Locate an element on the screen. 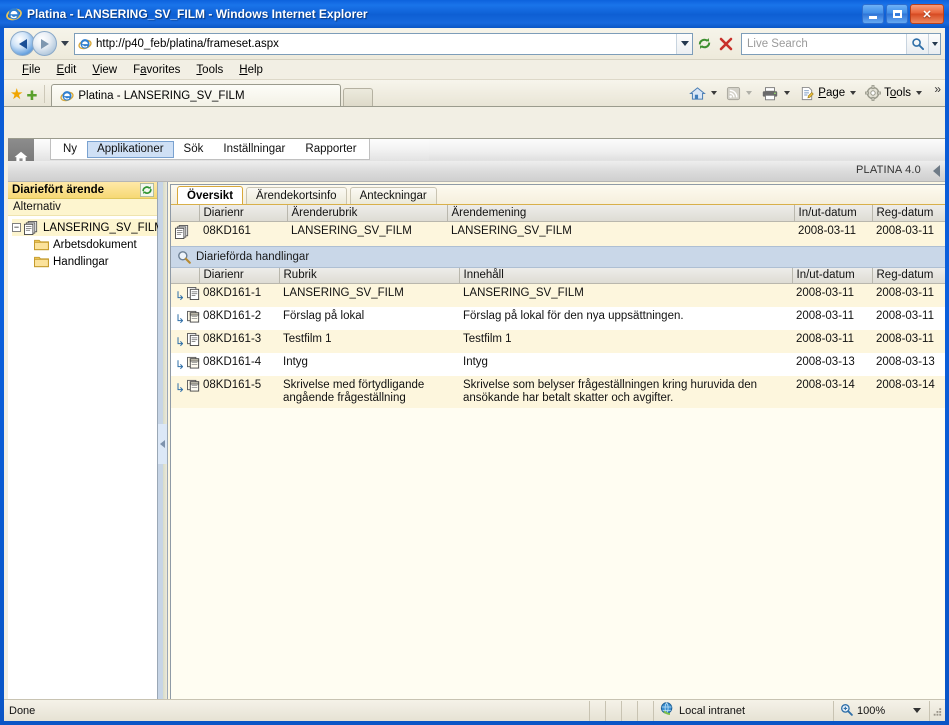 The height and width of the screenshot is (725, 949). app-nav-tab-sok: Sök is located at coordinates (194, 149).